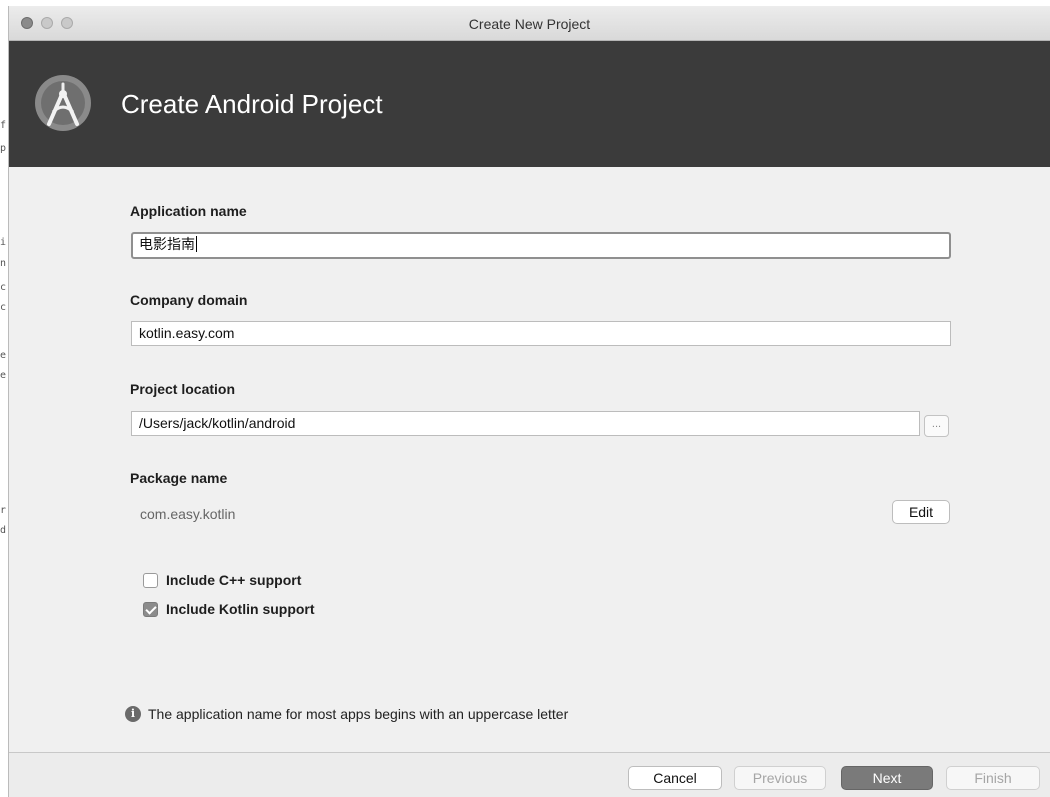 This screenshot has height=797, width=1050. I want to click on page-title: Create Android Project, so click(252, 104).